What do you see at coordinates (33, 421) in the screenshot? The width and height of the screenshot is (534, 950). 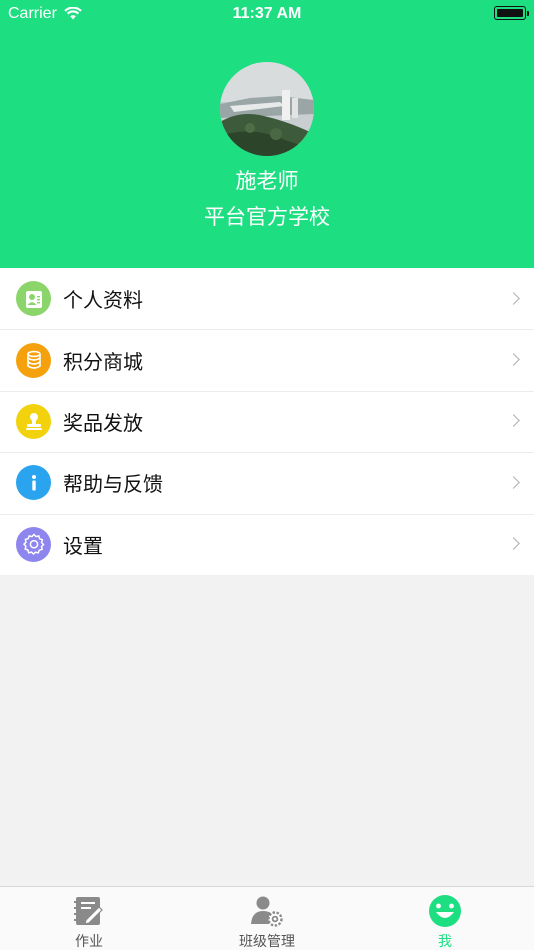 I see `stamp-icon` at bounding box center [33, 421].